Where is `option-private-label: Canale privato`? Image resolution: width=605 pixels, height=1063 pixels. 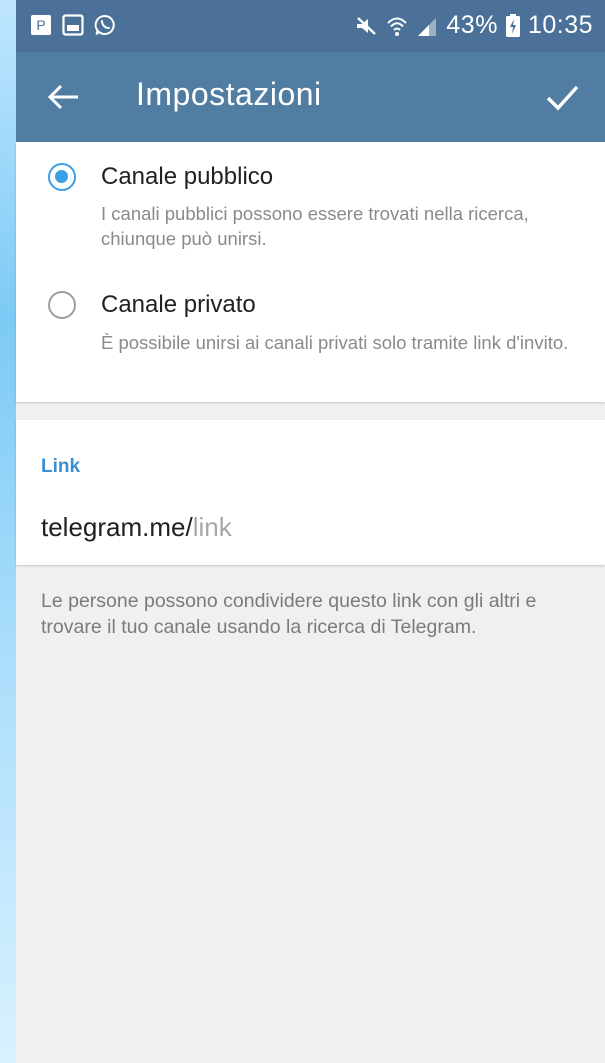 option-private-label: Canale privato is located at coordinates (178, 304).